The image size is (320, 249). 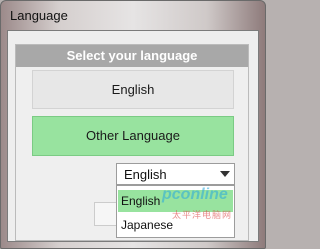 I want to click on window-title: Language, so click(x=39, y=15).